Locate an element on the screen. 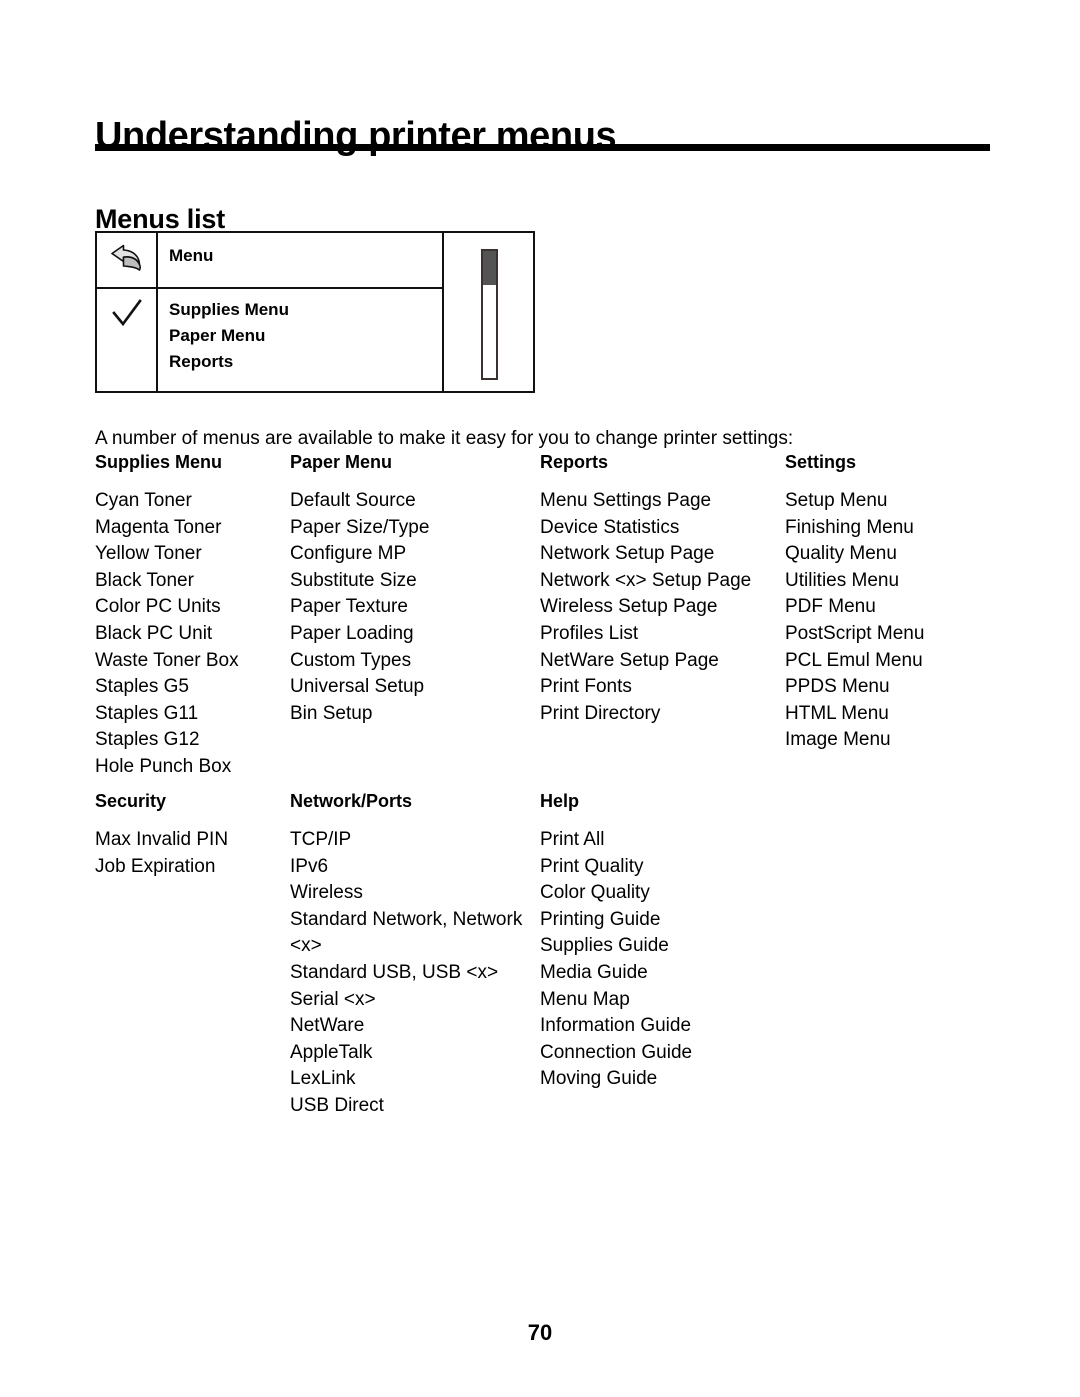 This screenshot has height=1397, width=1080. list-item: NetWare is located at coordinates (327, 1026).